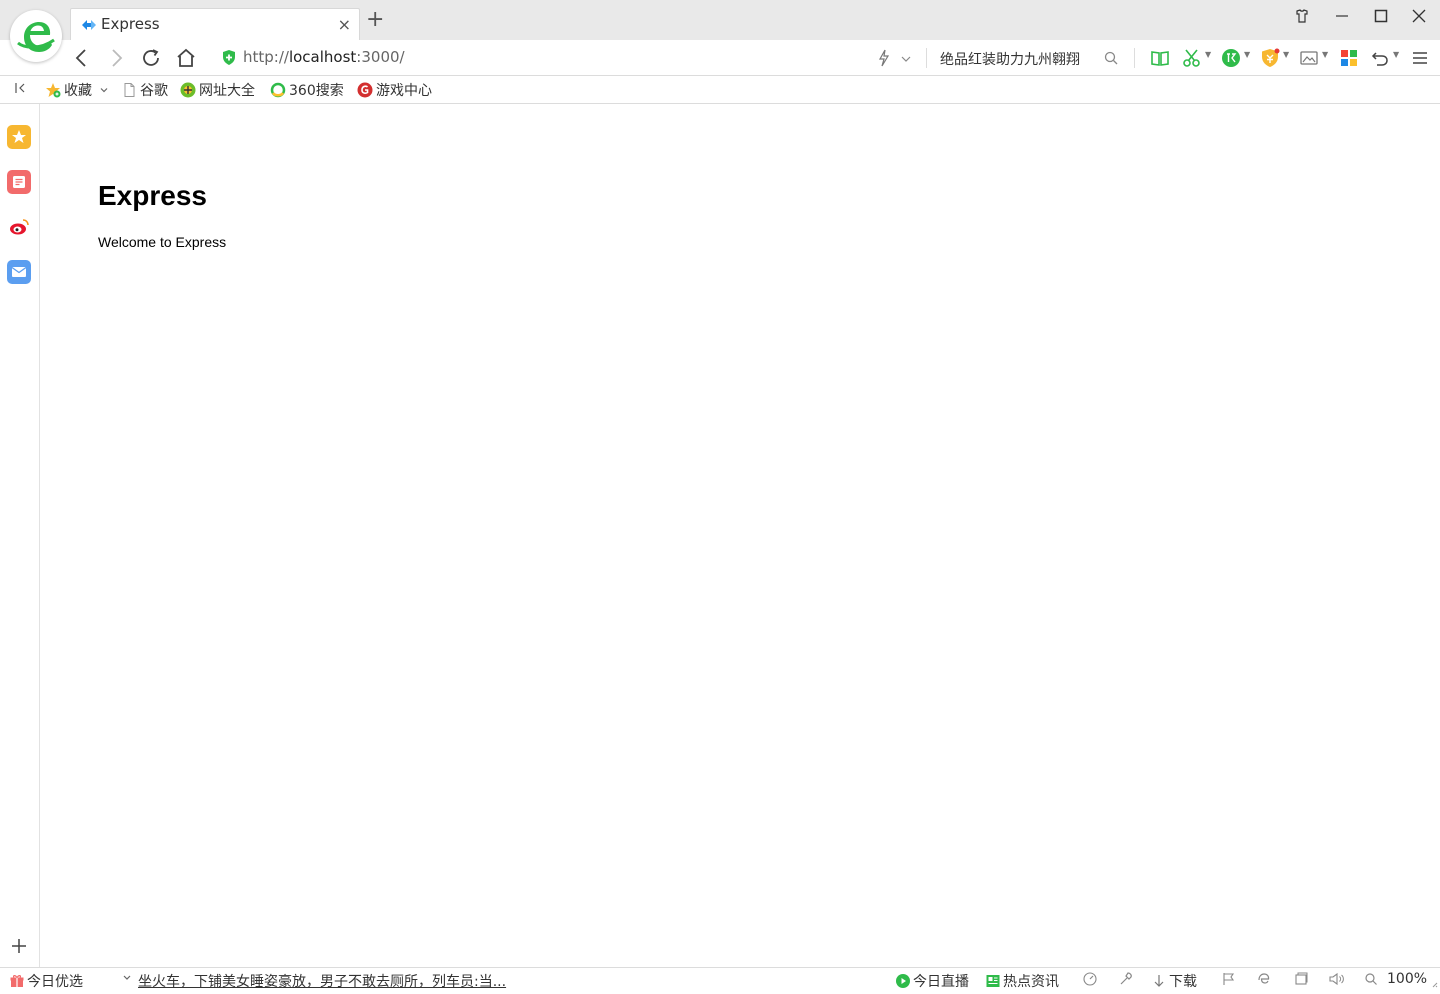  I want to click on image-tool-icon, so click(1309, 58).